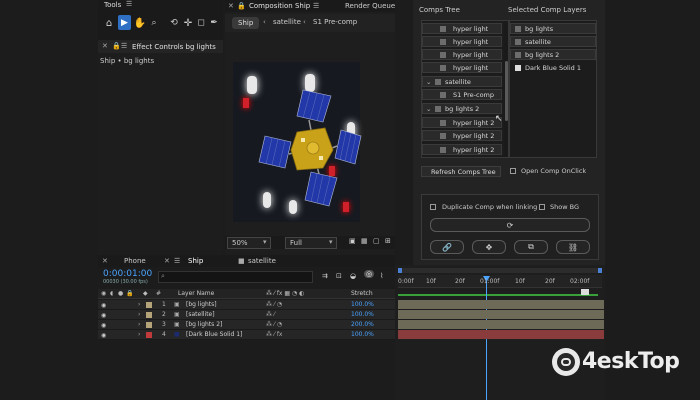  What do you see at coordinates (461, 171) in the screenshot?
I see `refresh-comps-tree-button: Refresh Comps Tree` at bounding box center [461, 171].